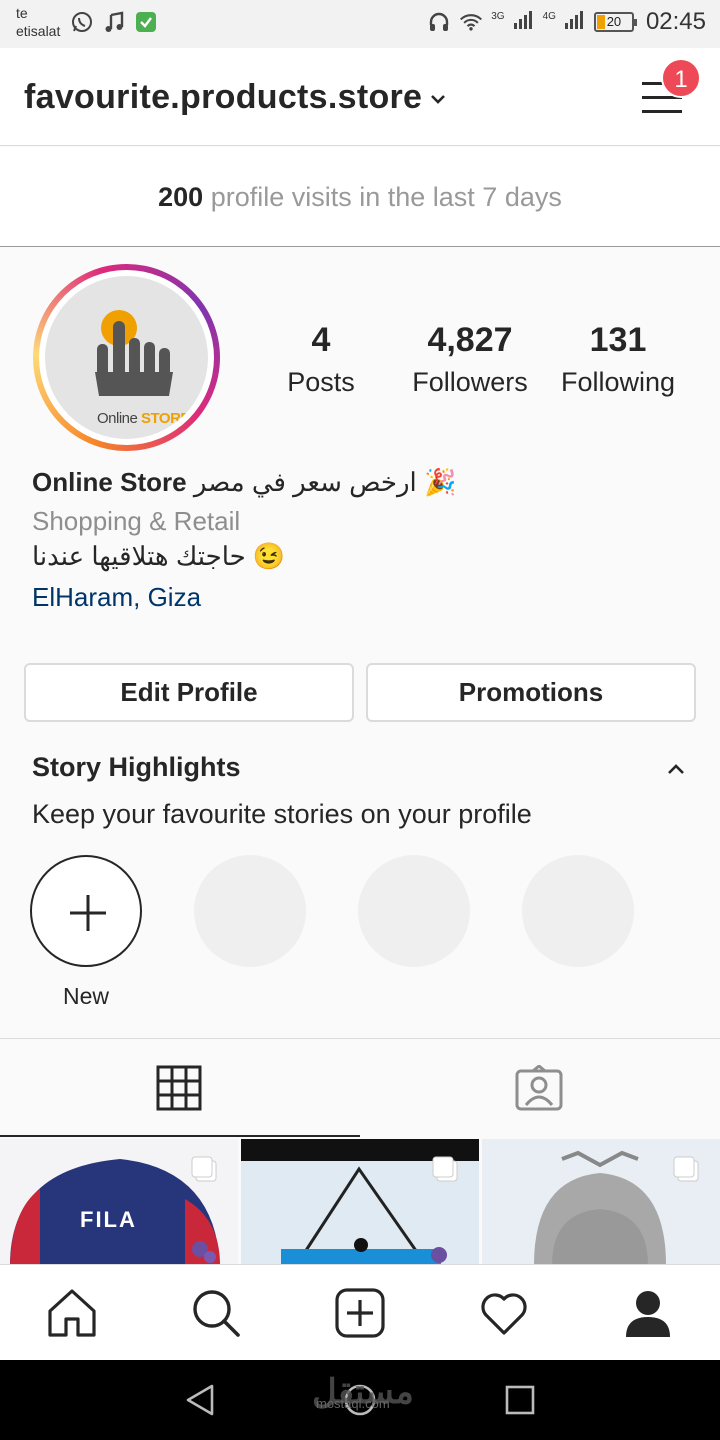 The image size is (720, 1440). I want to click on tagged-icon, so click(539, 1088).